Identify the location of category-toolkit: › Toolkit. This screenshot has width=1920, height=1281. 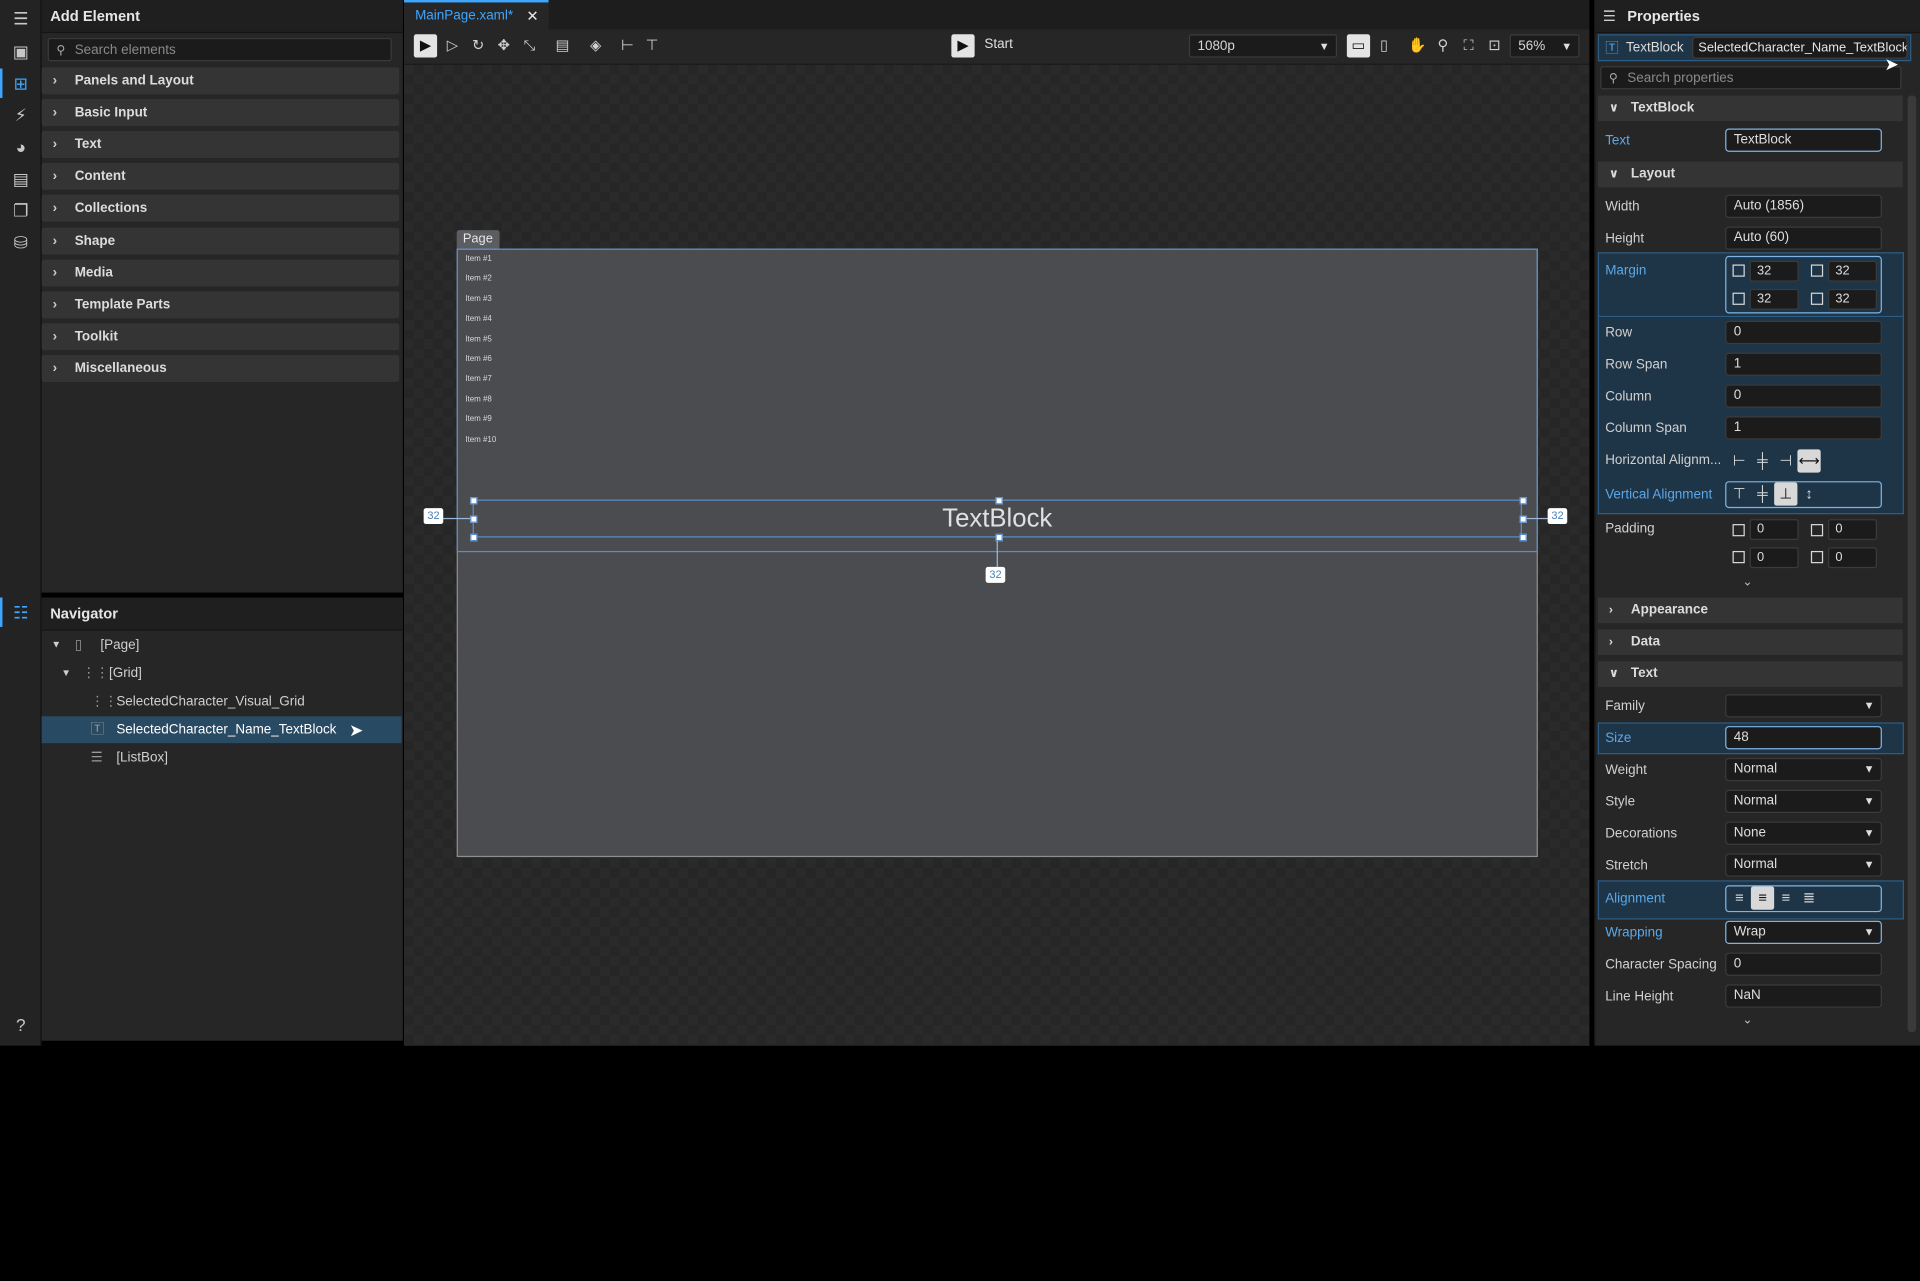
(220, 336).